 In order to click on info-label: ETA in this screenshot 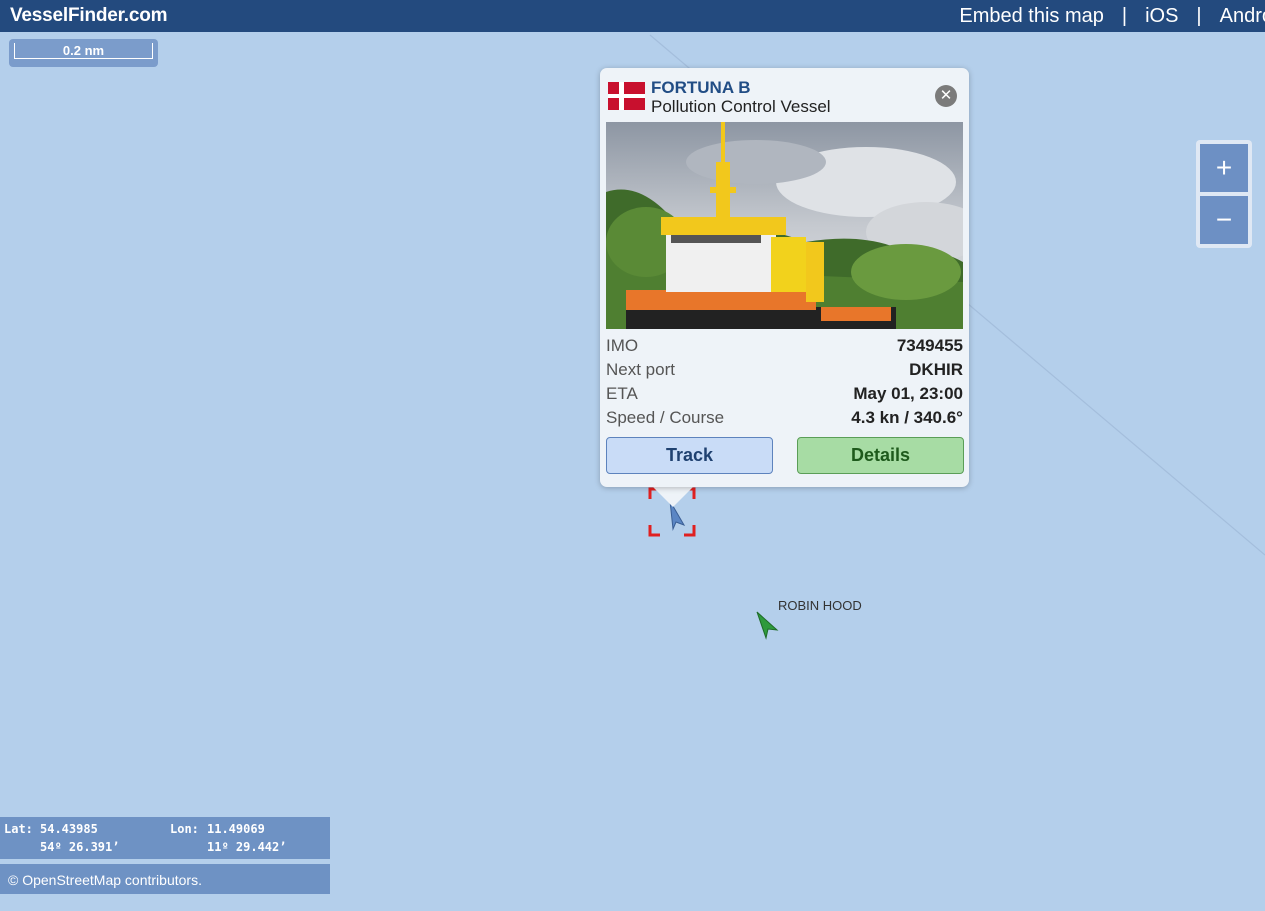, I will do `click(622, 393)`.